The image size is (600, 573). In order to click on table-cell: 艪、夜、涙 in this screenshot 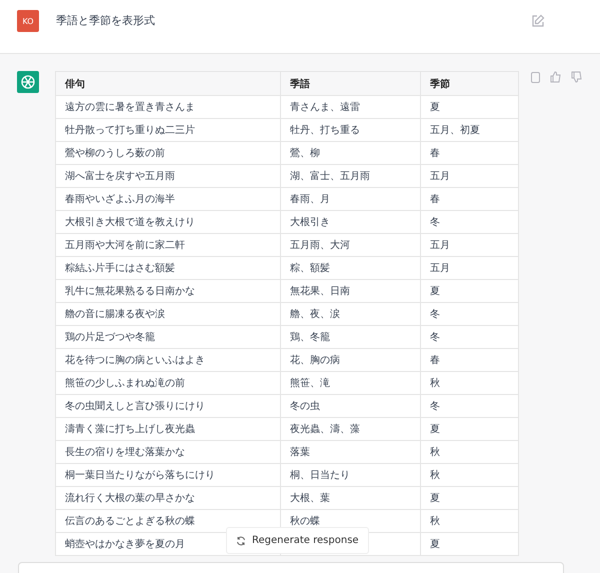, I will do `click(315, 314)`.